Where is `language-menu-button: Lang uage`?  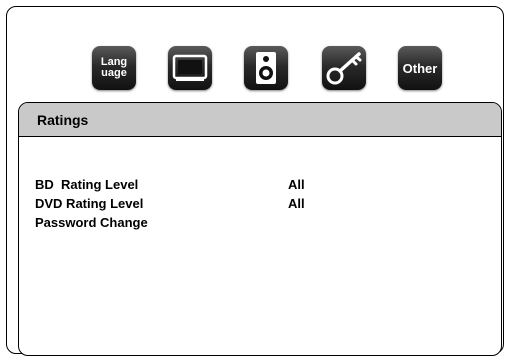 language-menu-button: Lang uage is located at coordinates (114, 68).